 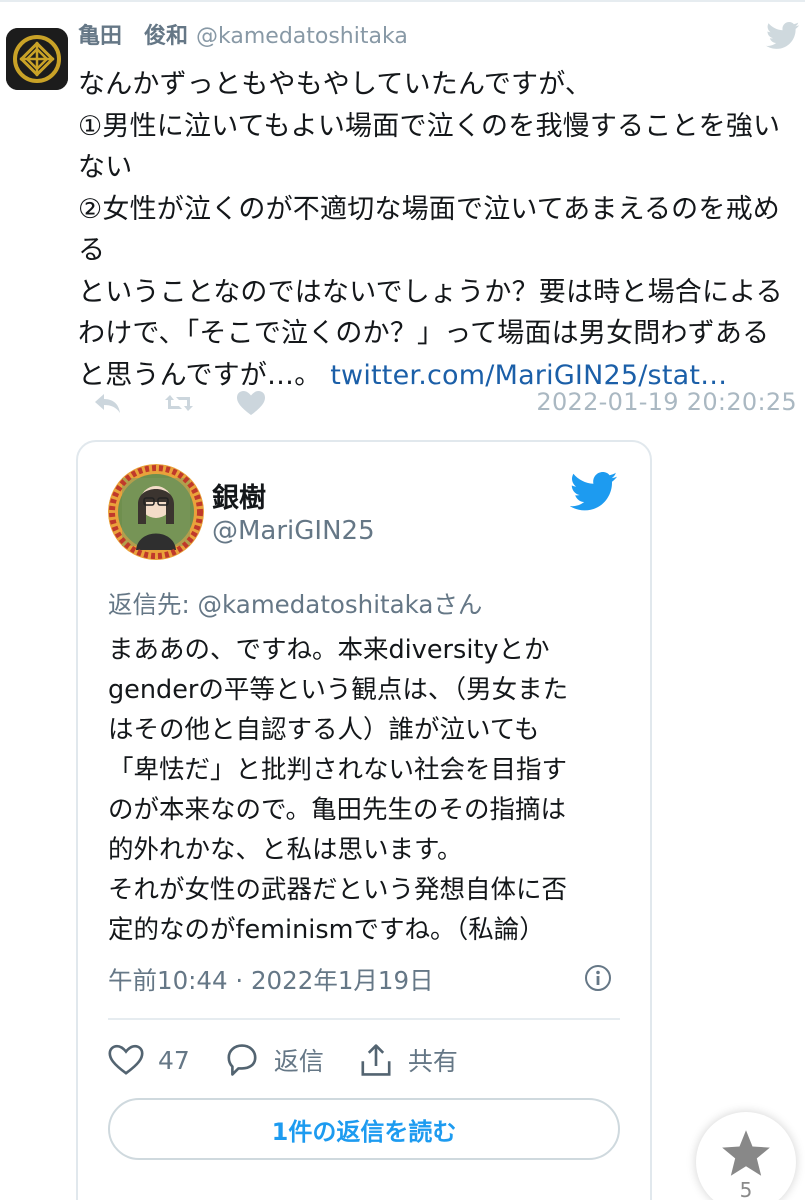 I want to click on like-button: 47, so click(x=149, y=1060).